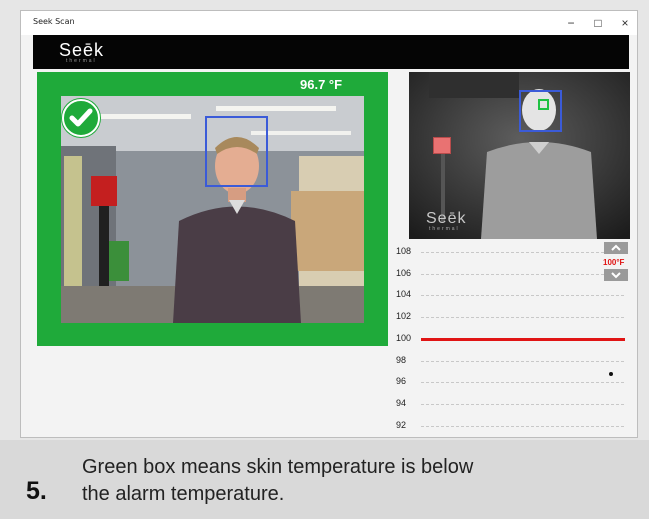 The height and width of the screenshot is (519, 649). Describe the element at coordinates (236, 151) in the screenshot. I see `face-detection-box` at that location.